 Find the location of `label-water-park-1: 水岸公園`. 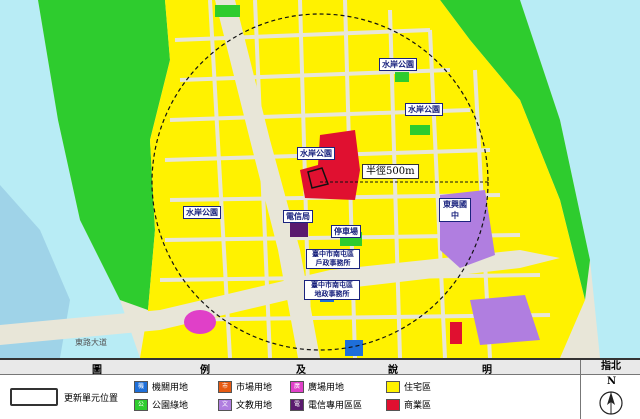

label-water-park-1: 水岸公園 is located at coordinates (316, 153).